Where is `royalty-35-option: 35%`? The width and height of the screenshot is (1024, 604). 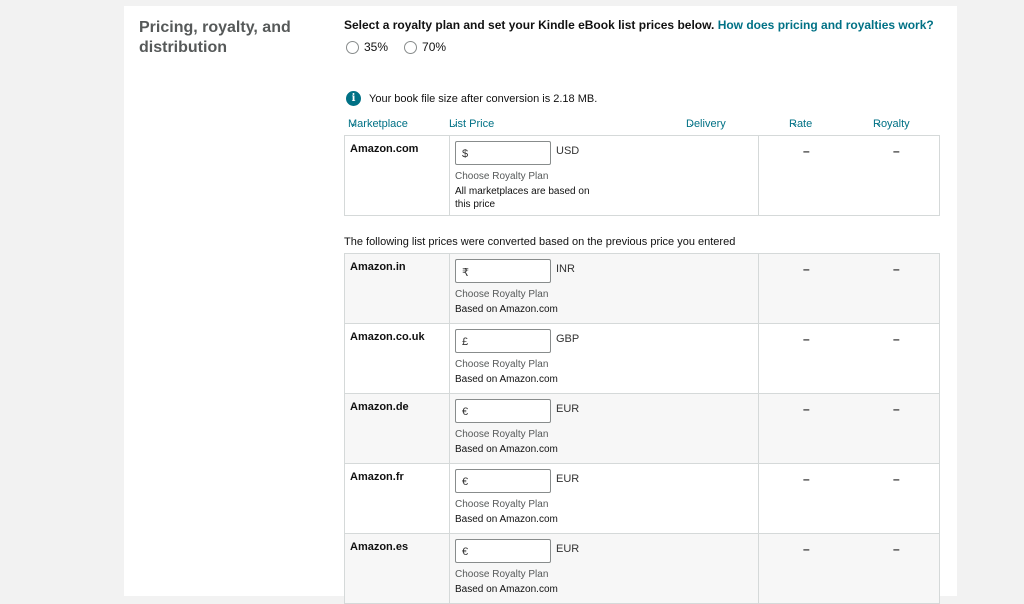 royalty-35-option: 35% is located at coordinates (367, 47).